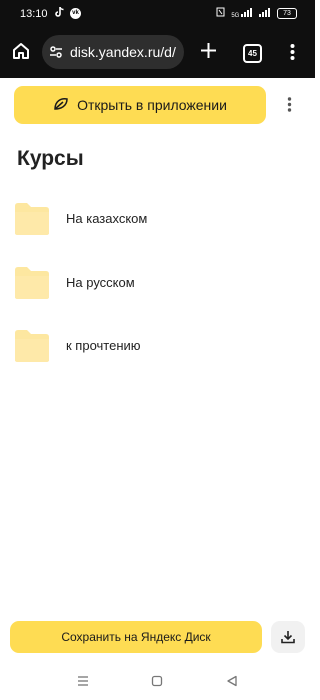 The image size is (320, 700). I want to click on page-more-icon, so click(289, 107).